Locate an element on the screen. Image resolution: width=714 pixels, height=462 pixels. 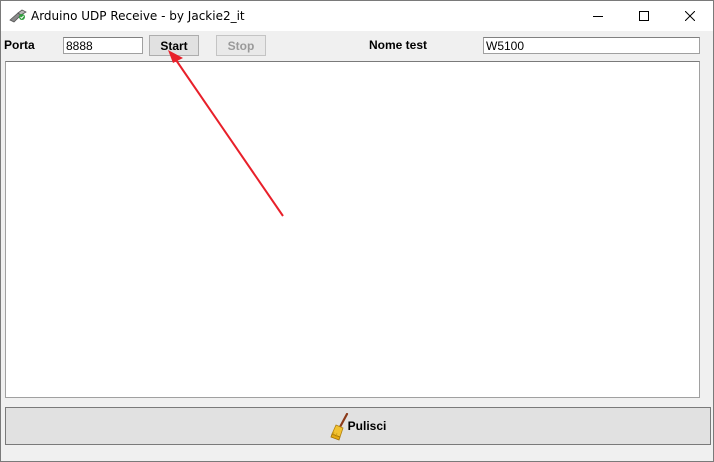
minimize-icon is located at coordinates (598, 16).